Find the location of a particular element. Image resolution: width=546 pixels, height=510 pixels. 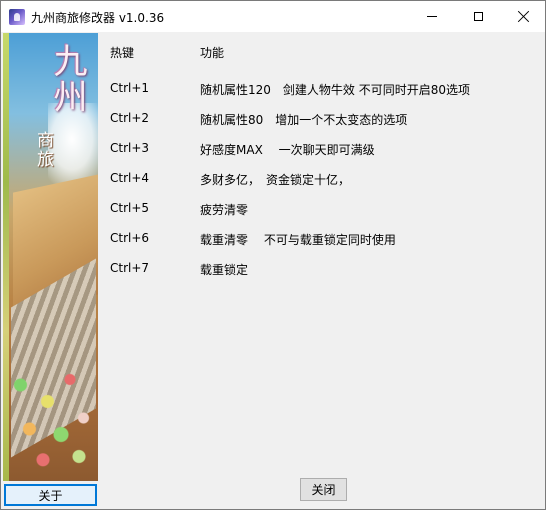

about-button: 关于 is located at coordinates (50, 495).